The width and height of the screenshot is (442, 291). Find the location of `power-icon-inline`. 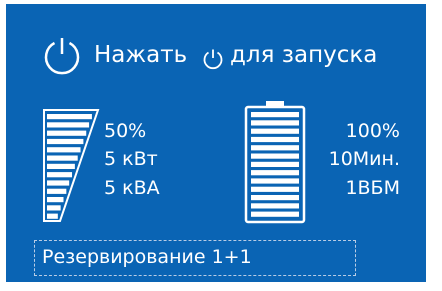

power-icon-inline is located at coordinates (213, 59).